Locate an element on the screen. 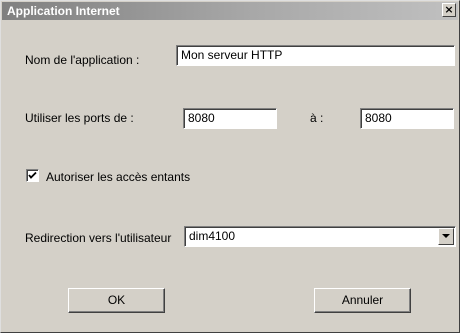 This screenshot has height=333, width=460. app-name-label: Nom de l'application : is located at coordinates (82, 60).